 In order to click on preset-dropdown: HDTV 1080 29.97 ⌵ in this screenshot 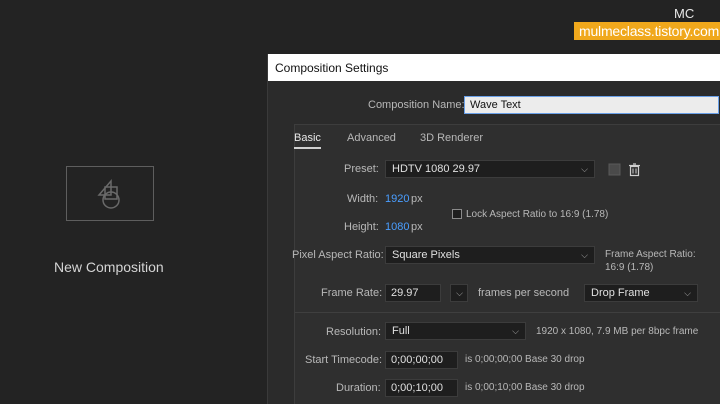, I will do `click(490, 169)`.